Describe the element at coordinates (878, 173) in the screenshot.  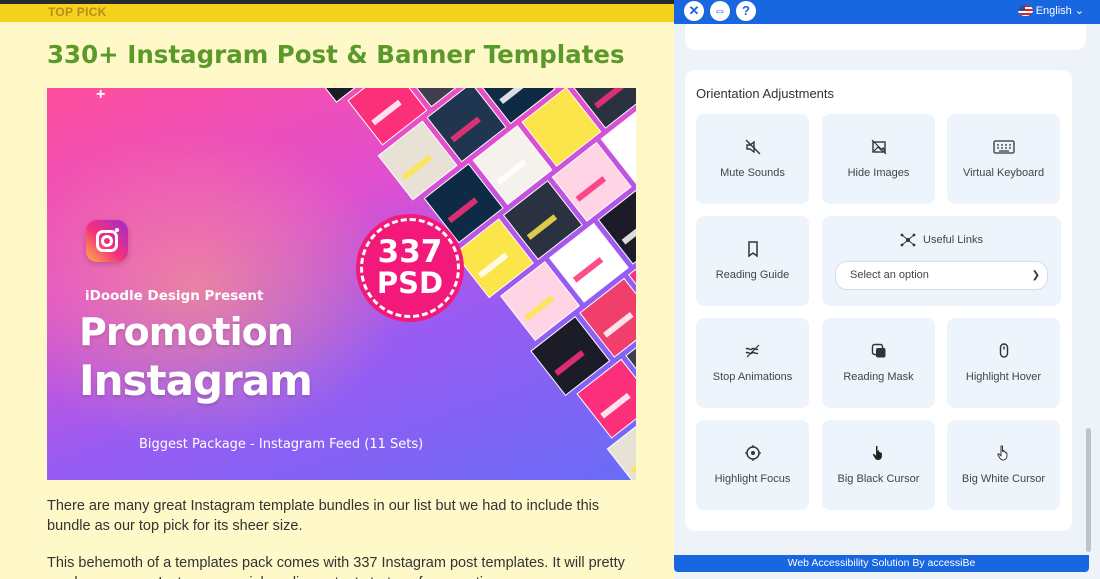
I see `tile-label: Hide Images` at that location.